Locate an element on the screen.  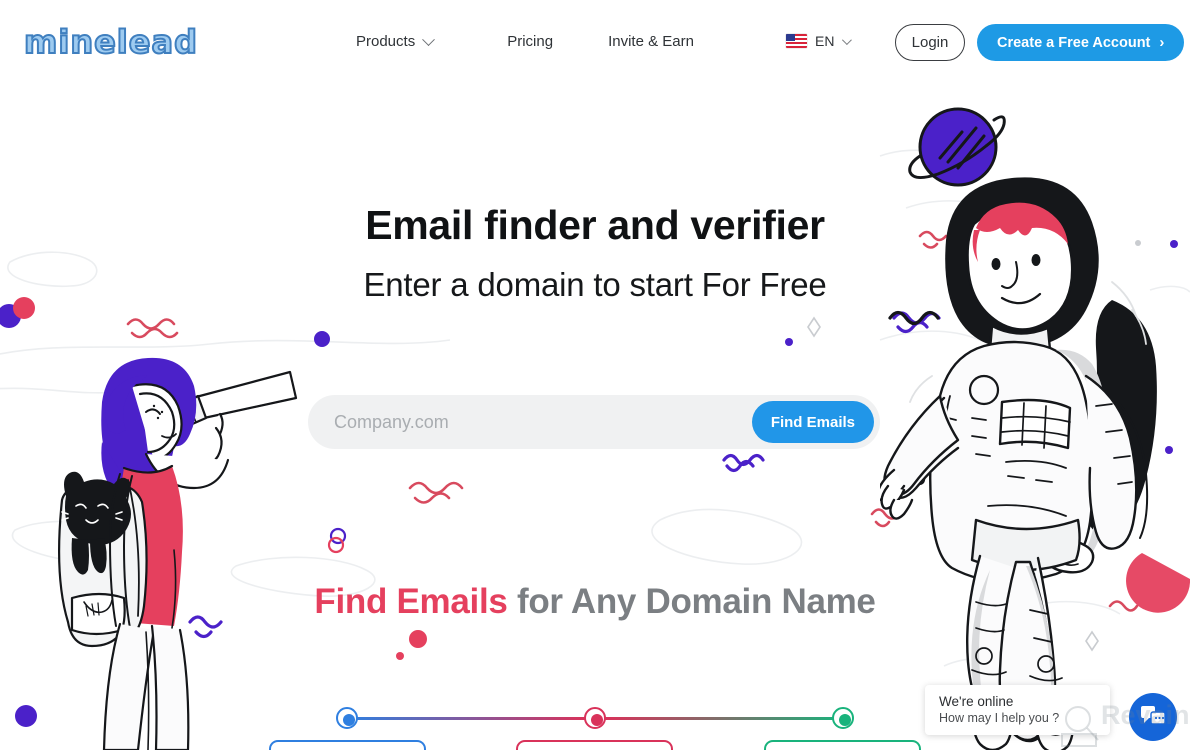
search-input is located at coordinates (530, 422).